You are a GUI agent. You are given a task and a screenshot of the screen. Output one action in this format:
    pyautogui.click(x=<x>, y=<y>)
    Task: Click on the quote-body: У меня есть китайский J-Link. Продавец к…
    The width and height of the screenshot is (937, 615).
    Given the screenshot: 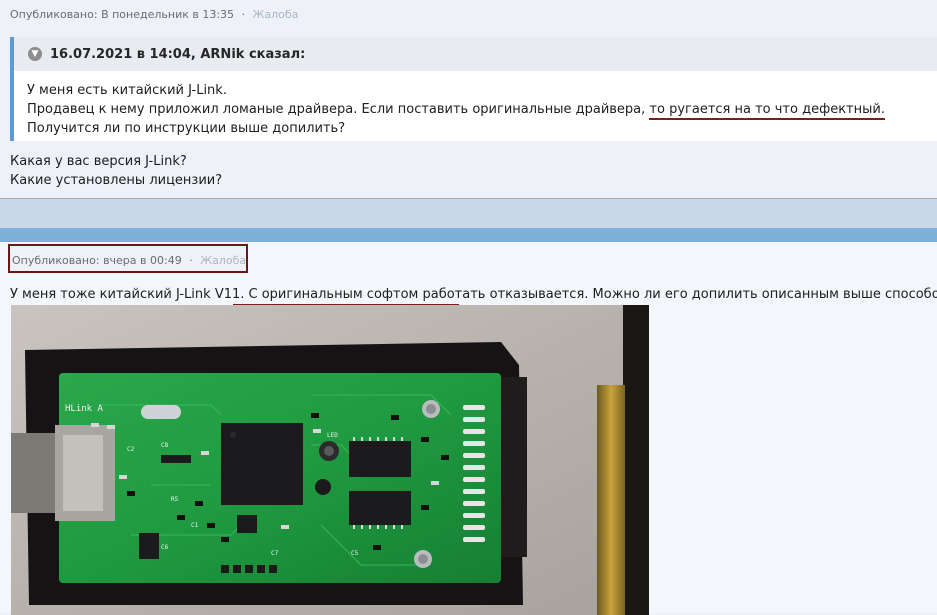 What is the action you would take?
    pyautogui.click(x=475, y=104)
    